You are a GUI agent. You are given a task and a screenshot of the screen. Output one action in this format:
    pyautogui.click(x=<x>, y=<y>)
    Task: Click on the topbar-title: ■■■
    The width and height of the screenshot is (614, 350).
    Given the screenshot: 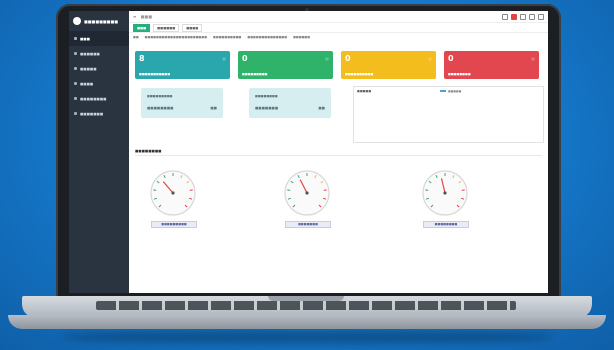 What is the action you would take?
    pyautogui.click(x=146, y=16)
    